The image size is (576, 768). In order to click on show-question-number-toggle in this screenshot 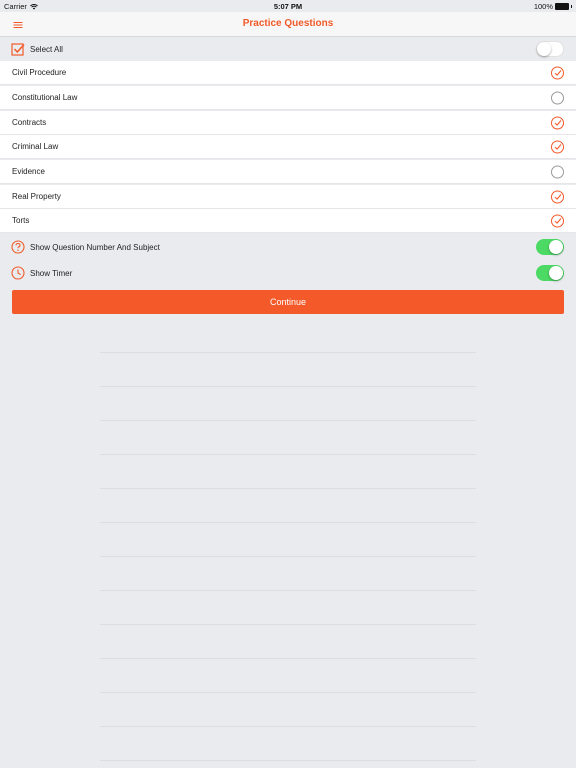, I will do `click(550, 247)`.